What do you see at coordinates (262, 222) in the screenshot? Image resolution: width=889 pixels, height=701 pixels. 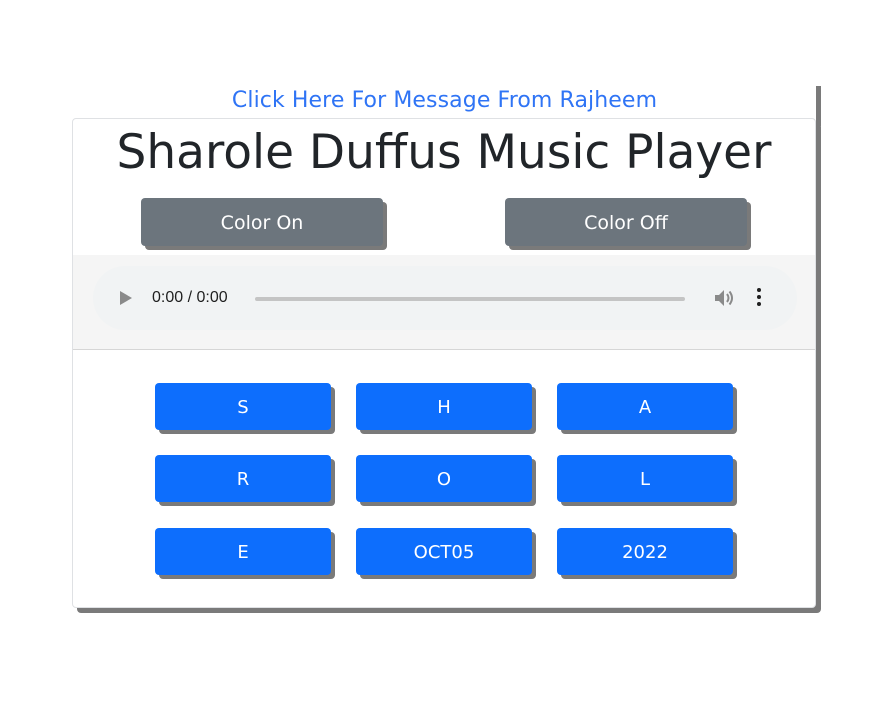 I see `color-on-button: Color On` at bounding box center [262, 222].